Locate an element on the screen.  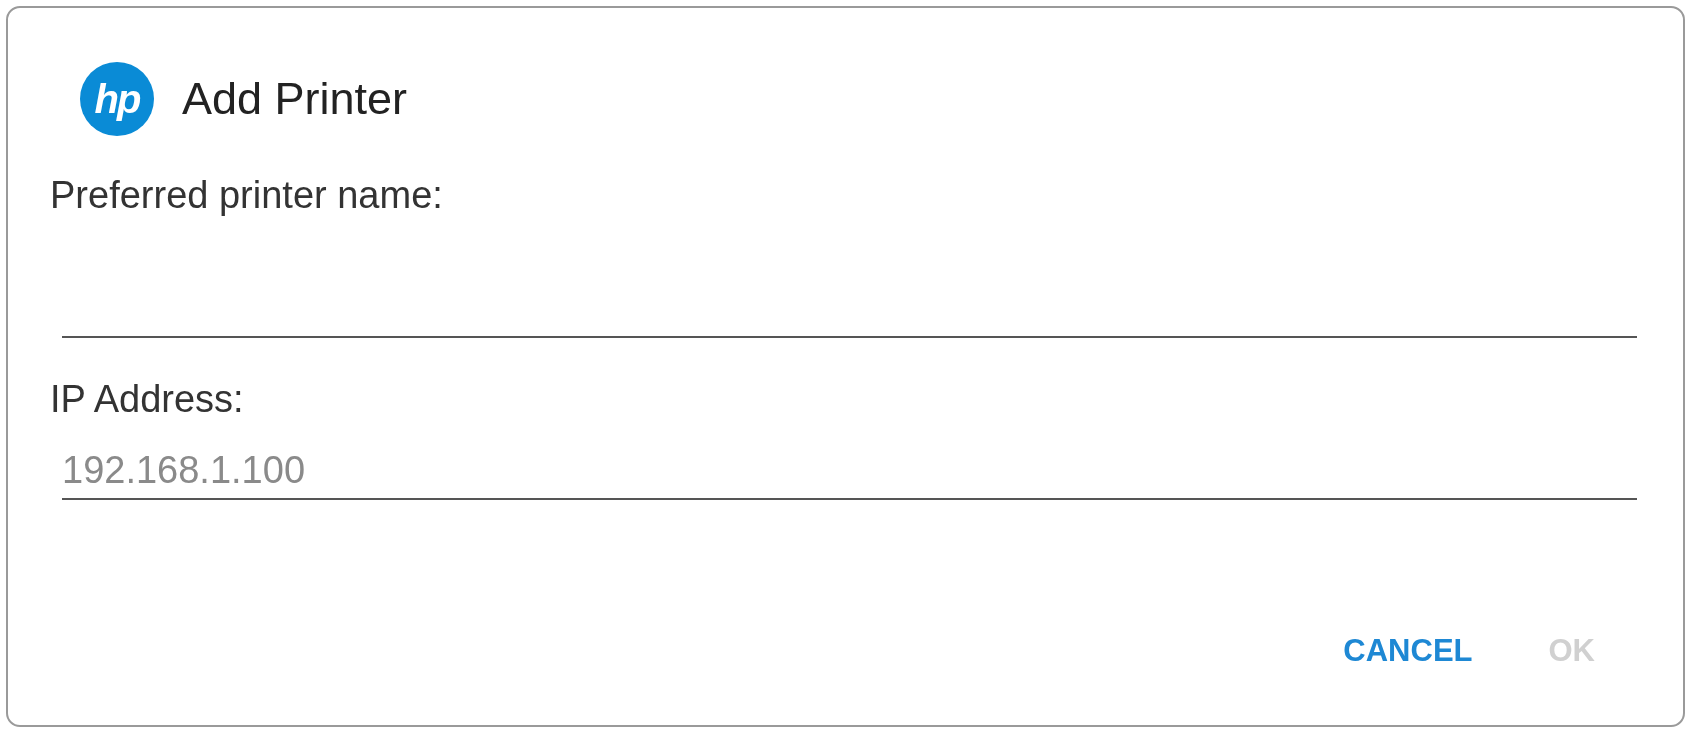
field-label: IP Address: is located at coordinates (147, 399).